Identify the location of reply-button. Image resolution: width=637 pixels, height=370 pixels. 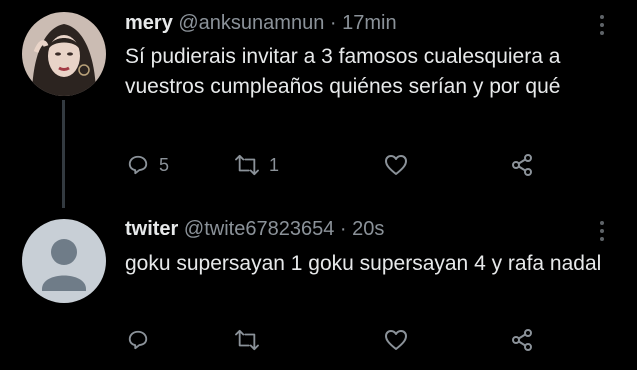
(138, 340).